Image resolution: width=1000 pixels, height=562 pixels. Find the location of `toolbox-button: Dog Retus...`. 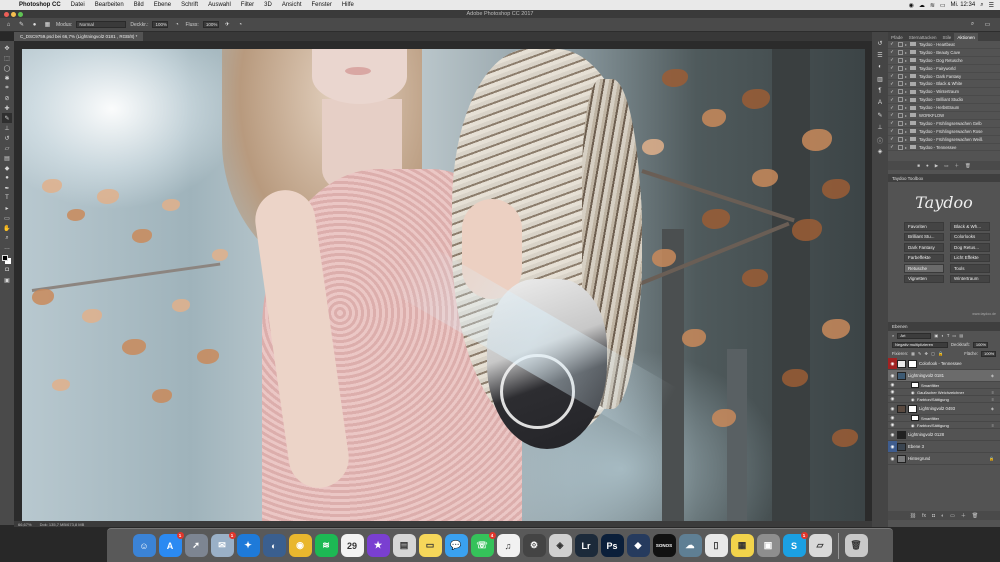

toolbox-button: Dog Retus... is located at coordinates (970, 247).